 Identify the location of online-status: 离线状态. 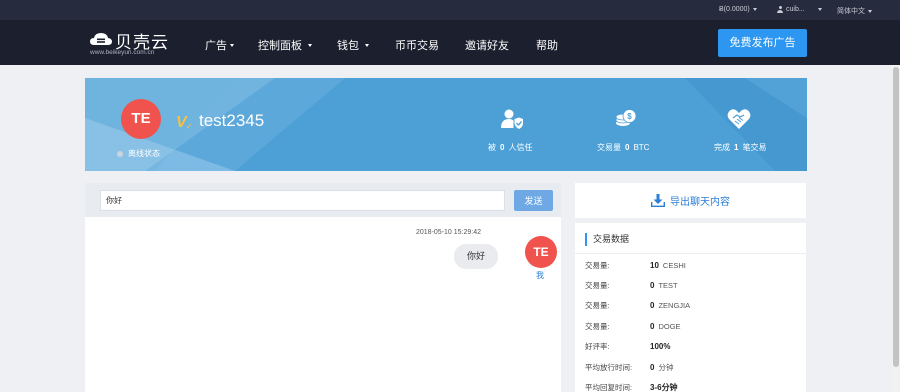
(138, 153).